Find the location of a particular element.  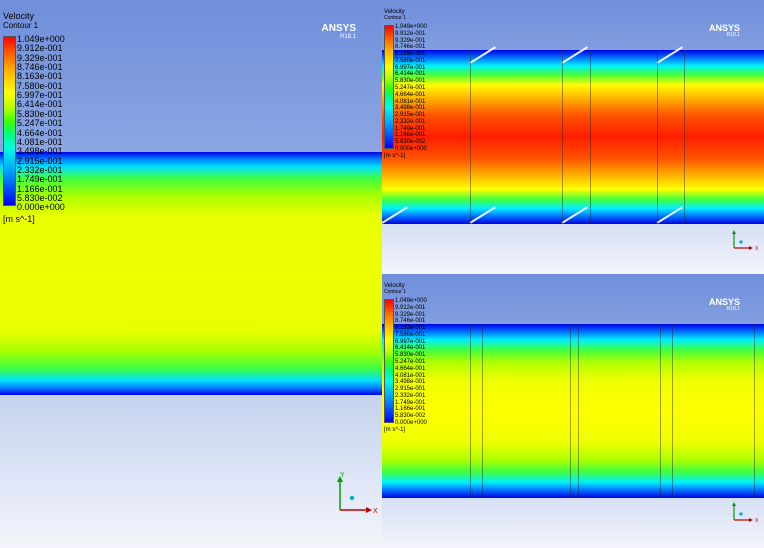

plot-title: Velocity is located at coordinates (19, 16).